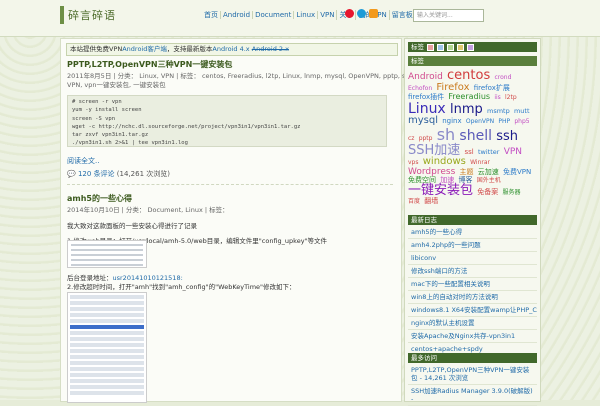  What do you see at coordinates (211, 15) in the screenshot?
I see `nav-home: 首页` at bounding box center [211, 15].